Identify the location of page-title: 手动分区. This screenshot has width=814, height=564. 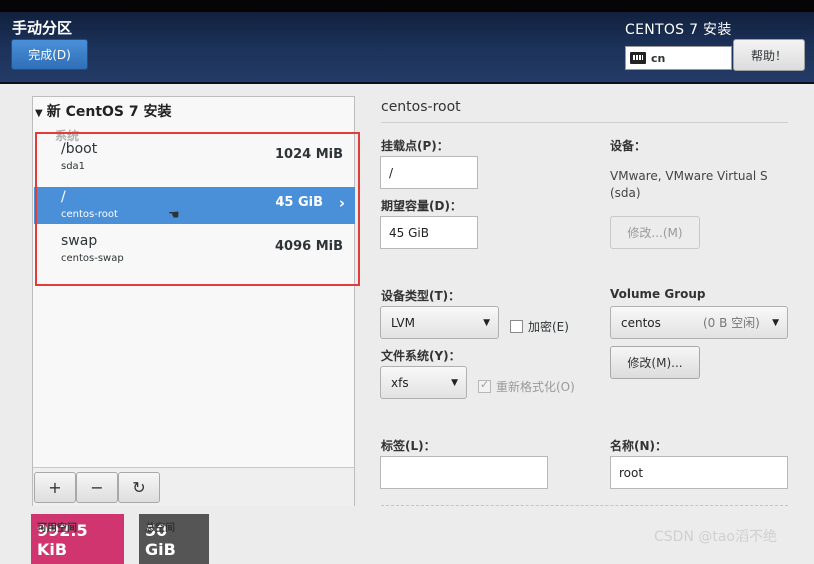
(42, 28).